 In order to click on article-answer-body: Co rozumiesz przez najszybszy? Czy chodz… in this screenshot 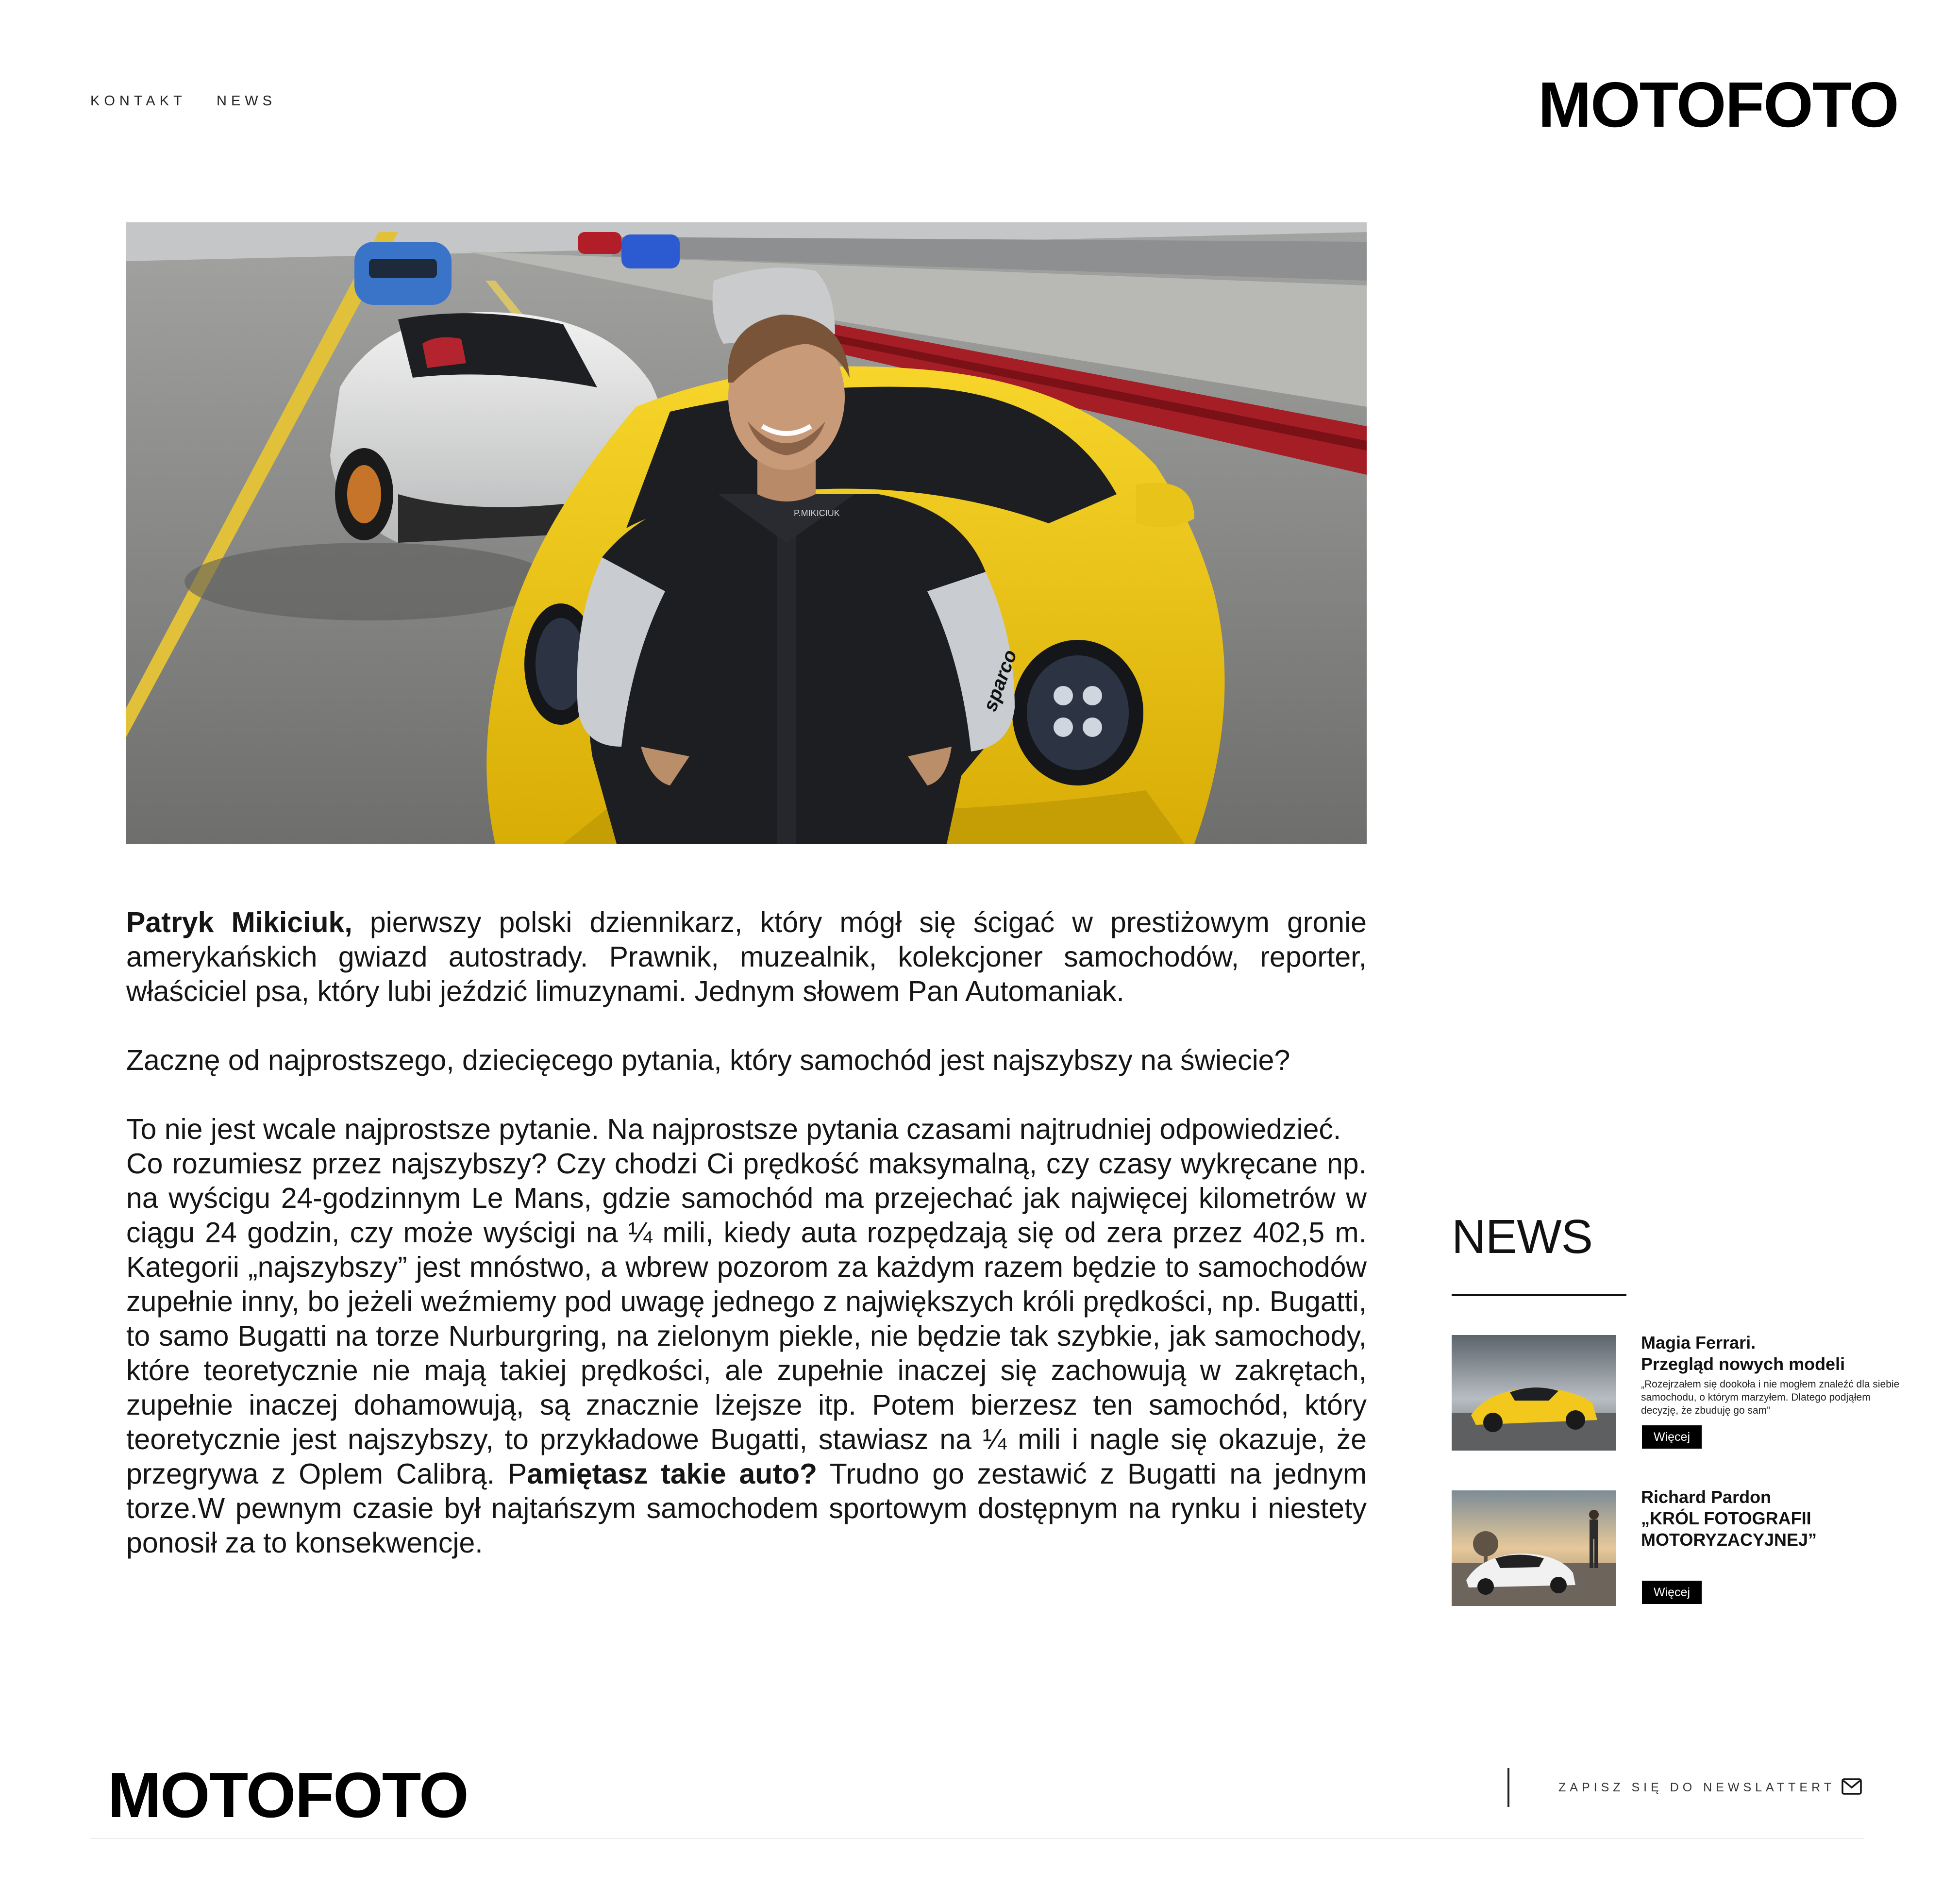, I will do `click(746, 1353)`.